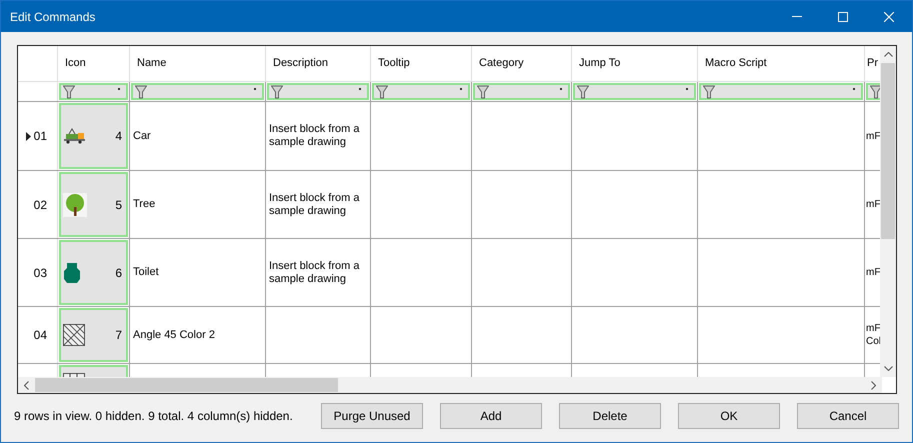 This screenshot has height=443, width=913. What do you see at coordinates (599, 63) in the screenshot?
I see `column-header: Jump To` at bounding box center [599, 63].